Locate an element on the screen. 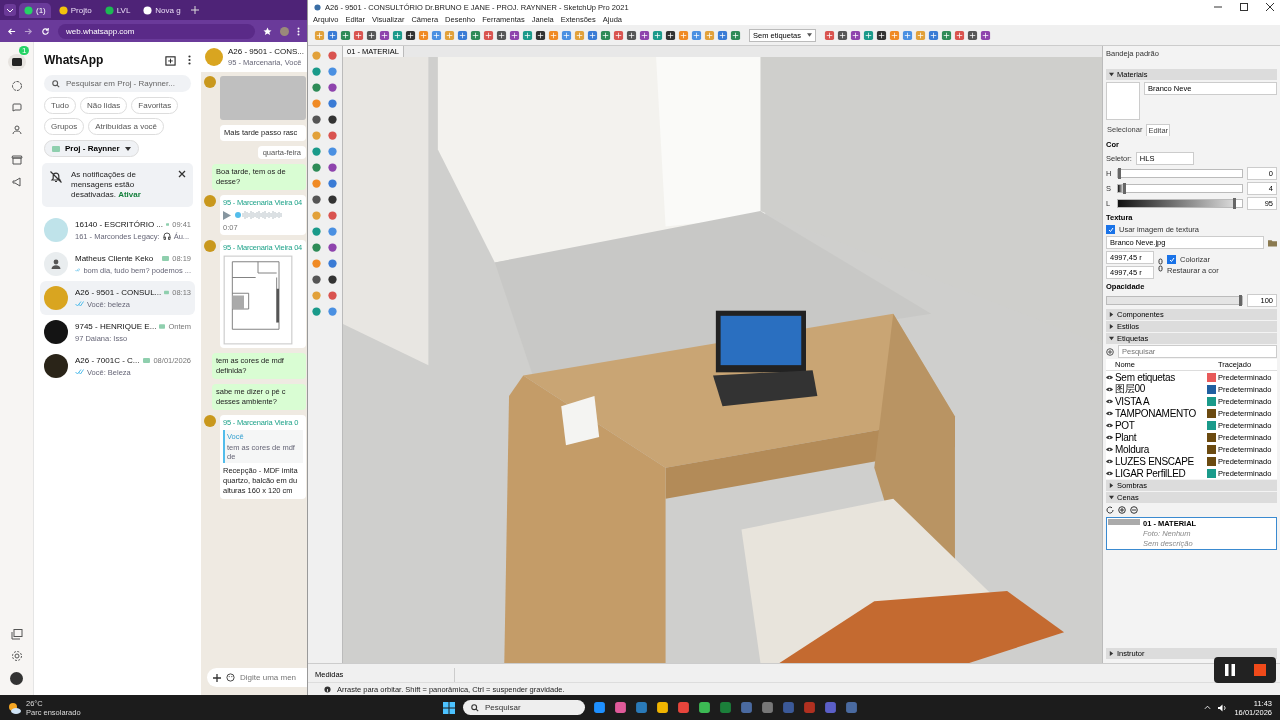 This screenshot has width=1280, height=720. chats-icon is located at coordinates (16, 62).